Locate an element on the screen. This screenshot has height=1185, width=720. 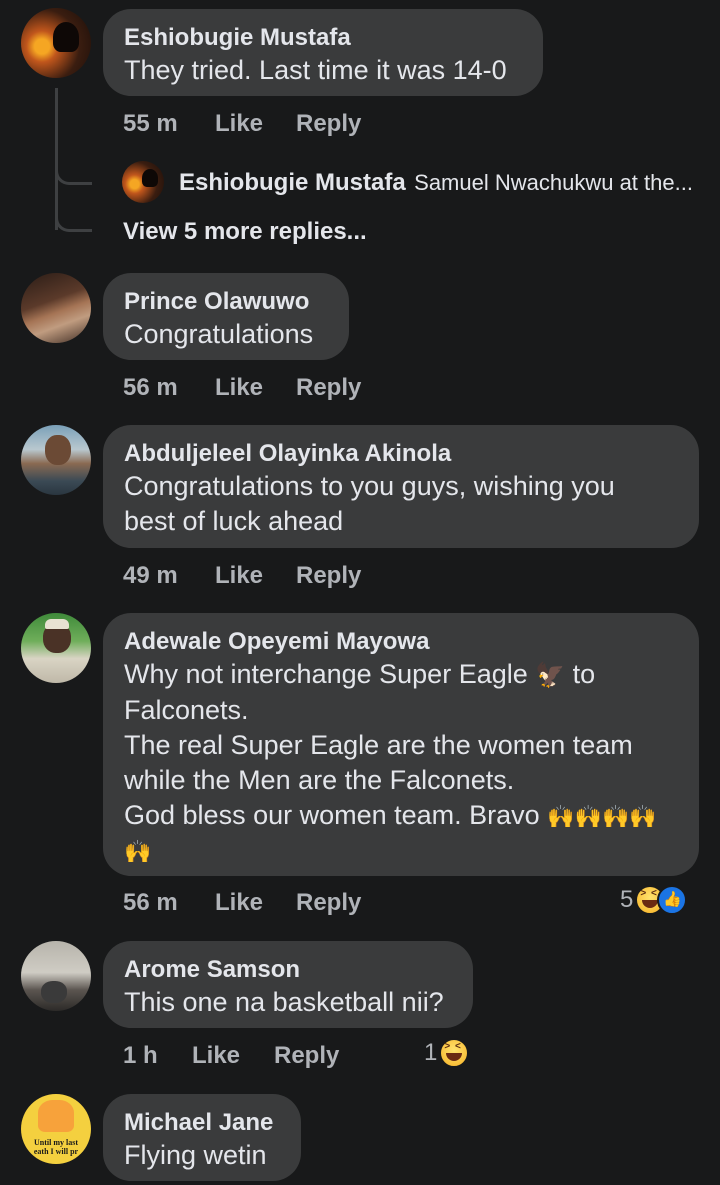
comment-text: God bless our women team. Bravo 🙌🙌🙌🙌 is located at coordinates (390, 815).